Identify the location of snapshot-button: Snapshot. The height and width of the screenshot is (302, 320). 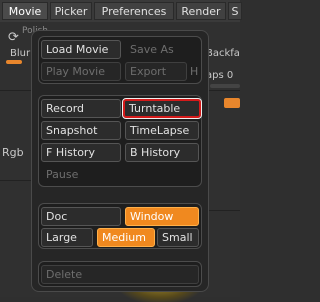
(81, 130).